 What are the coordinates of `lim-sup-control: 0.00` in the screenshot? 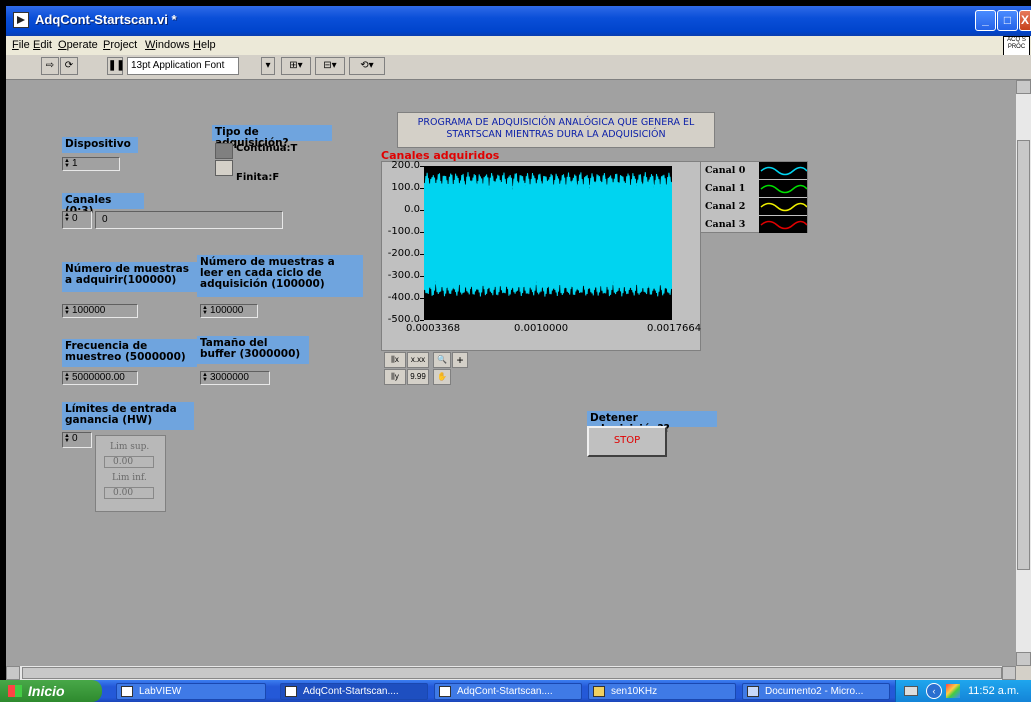 It's located at (129, 462).